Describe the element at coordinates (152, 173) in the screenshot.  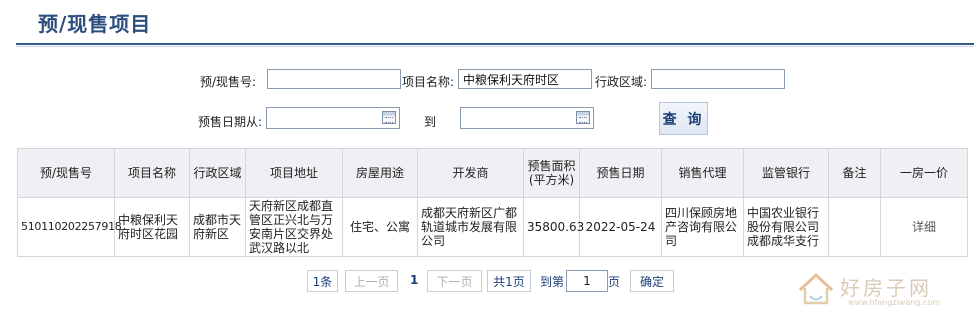
I see `col-header-project-name: 项目名称` at that location.